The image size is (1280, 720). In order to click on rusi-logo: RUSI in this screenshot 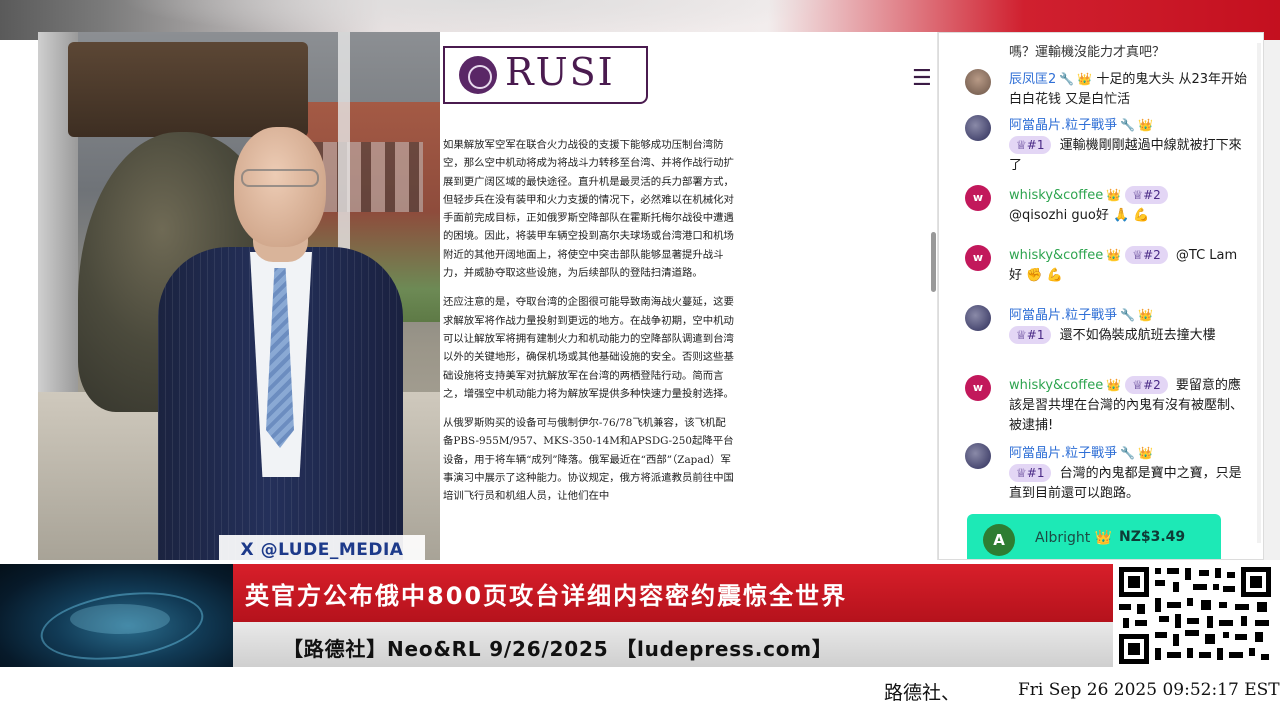, I will do `click(545, 75)`.